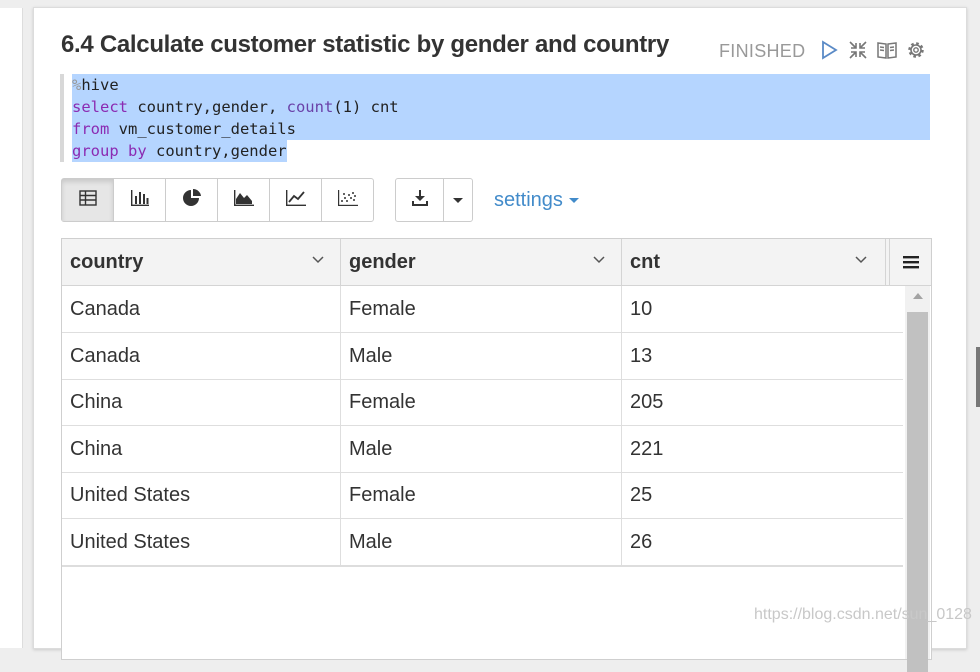 The width and height of the screenshot is (980, 672). What do you see at coordinates (100, 85) in the screenshot?
I see `code-token: hive` at bounding box center [100, 85].